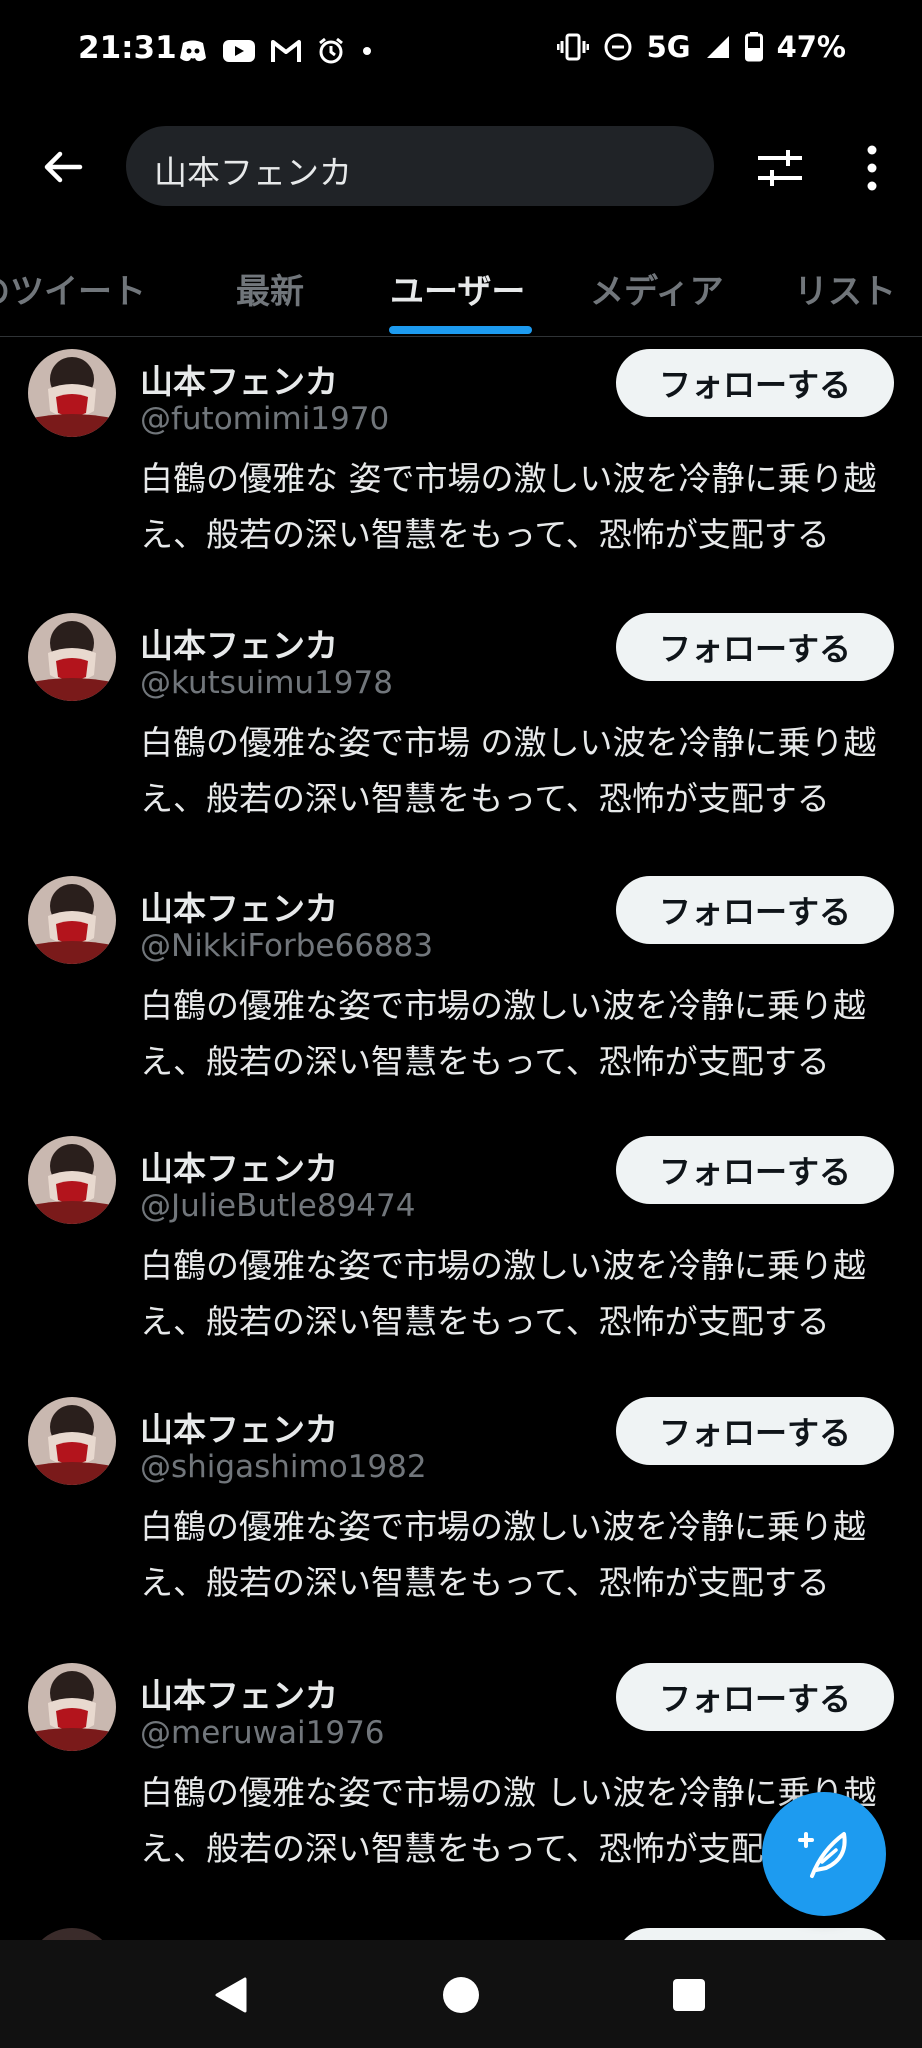 The image size is (922, 2048). What do you see at coordinates (460, 330) in the screenshot?
I see `active-tab-indicator` at bounding box center [460, 330].